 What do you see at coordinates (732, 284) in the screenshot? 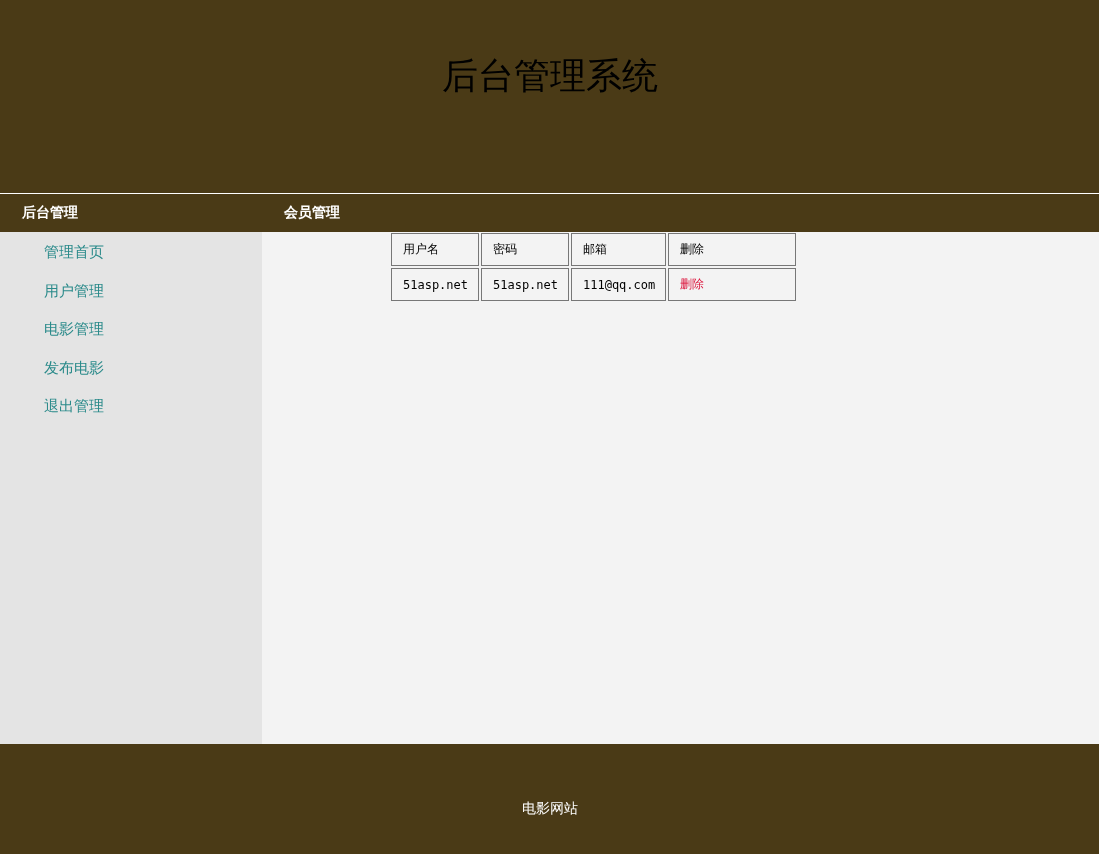
I see `delete-link: 删除` at bounding box center [732, 284].